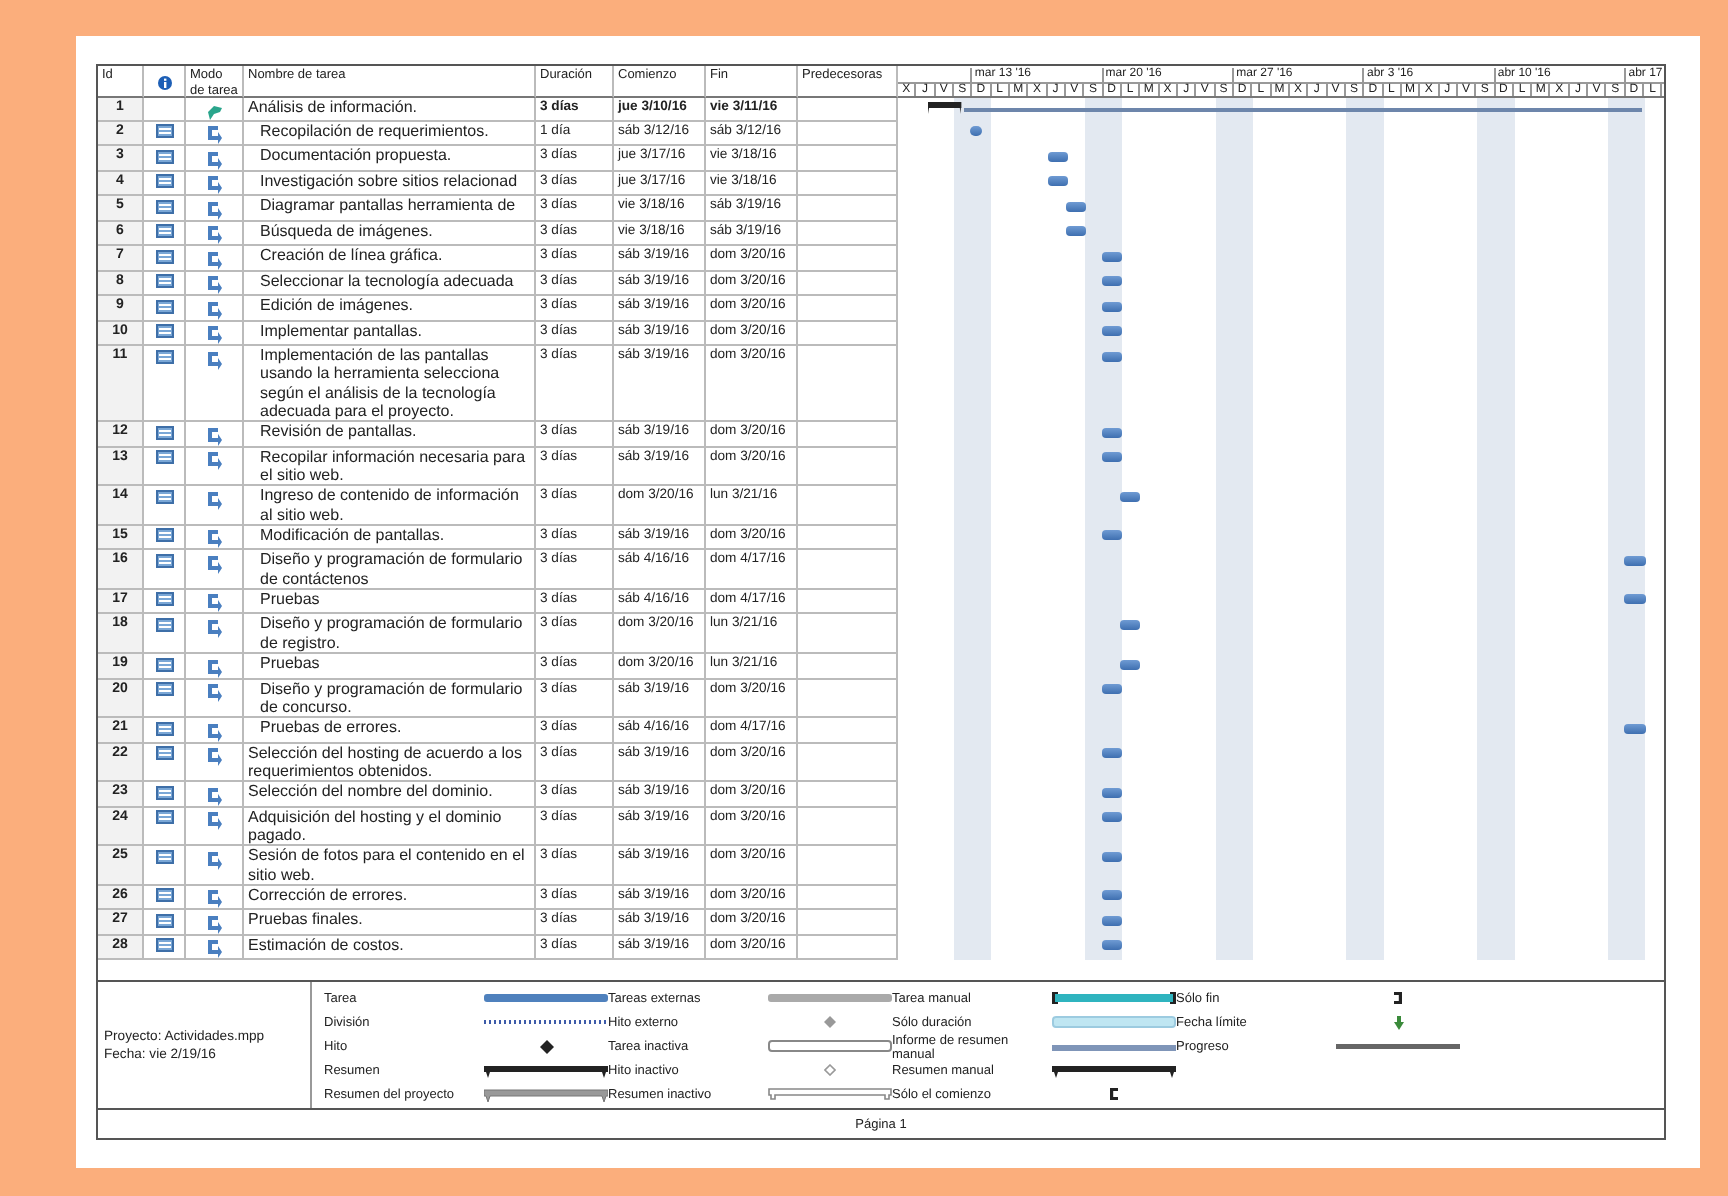 The image size is (1728, 1196). I want to click on task-name: Edición de imágenes., so click(390, 308).